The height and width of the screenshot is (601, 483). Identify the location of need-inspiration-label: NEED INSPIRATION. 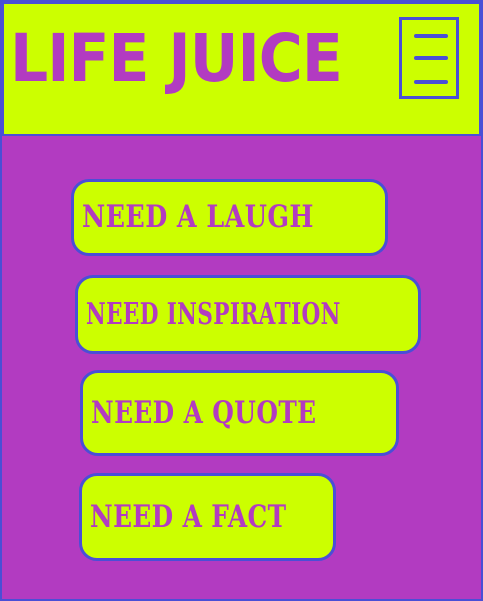
(213, 314).